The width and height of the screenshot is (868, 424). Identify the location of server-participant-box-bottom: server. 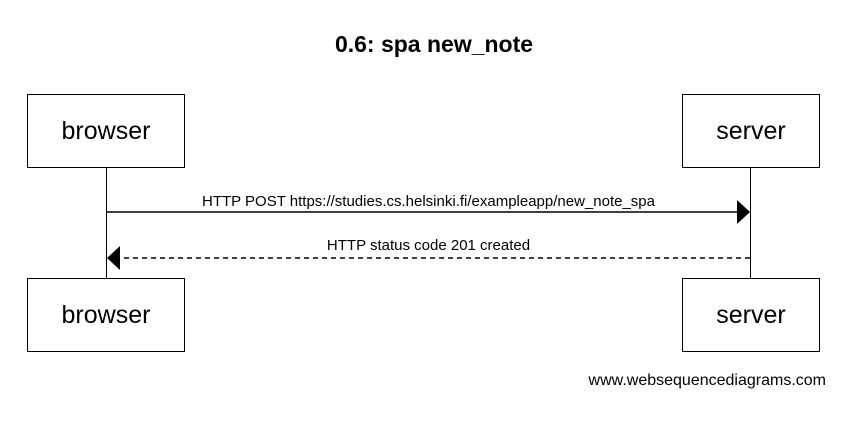
(751, 315).